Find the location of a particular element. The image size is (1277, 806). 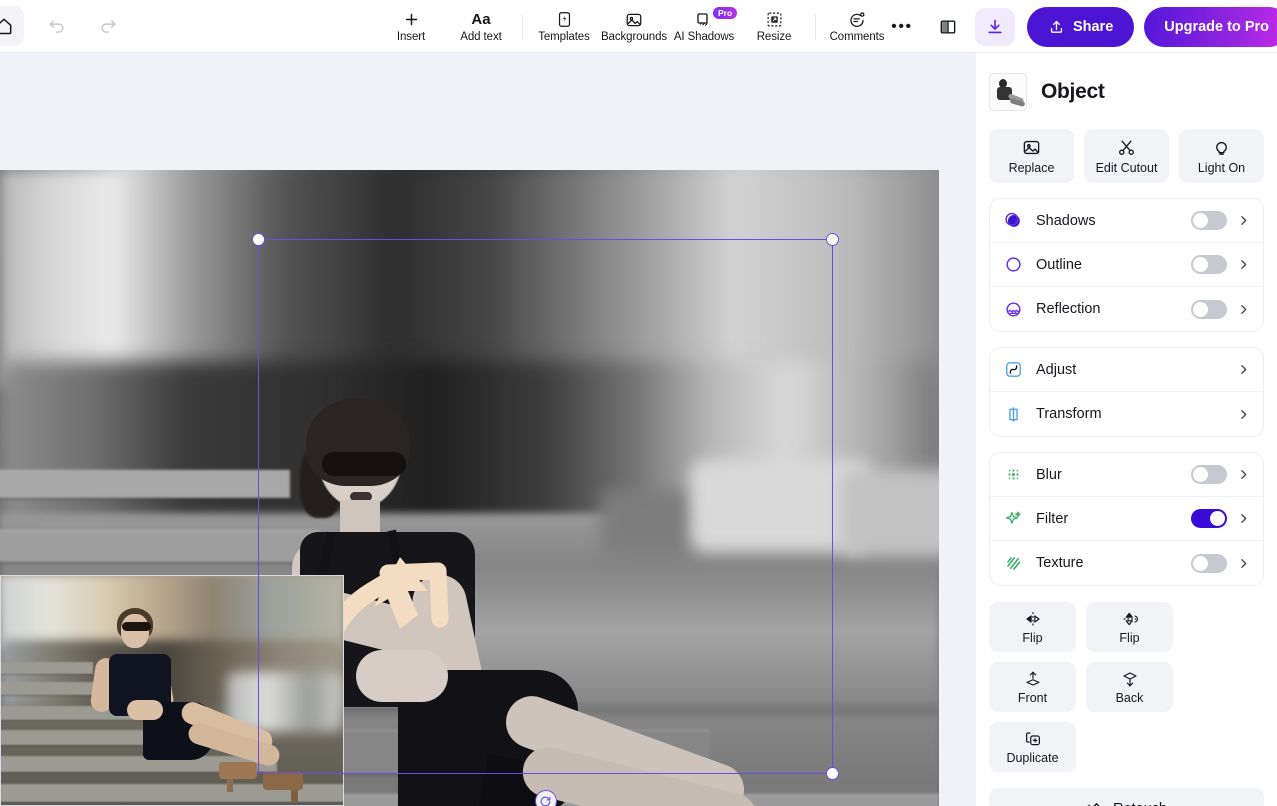

top-toolbar: Insert Aa Add text Templates Backgrounds is located at coordinates (638, 26).